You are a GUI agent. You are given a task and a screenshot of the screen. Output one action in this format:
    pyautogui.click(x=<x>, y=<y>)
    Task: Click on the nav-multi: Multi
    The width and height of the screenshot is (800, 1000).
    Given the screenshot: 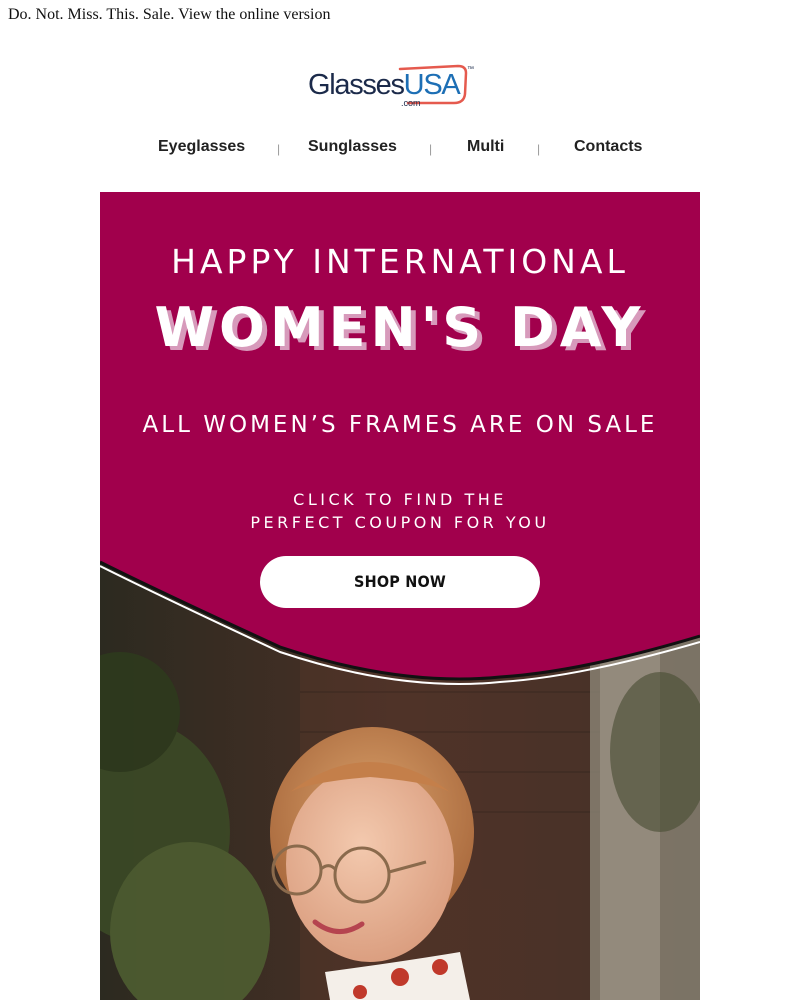 What is the action you would take?
    pyautogui.click(x=485, y=147)
    